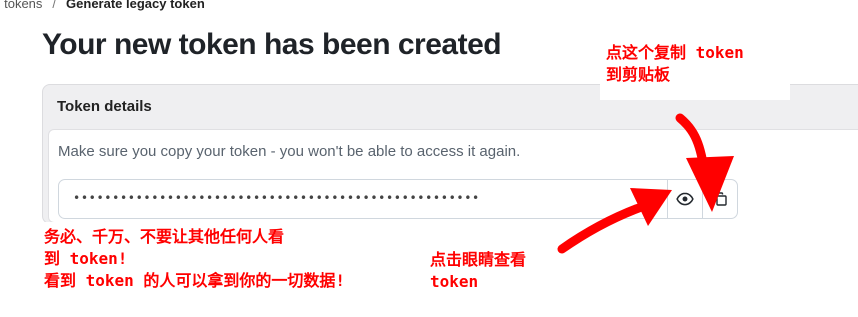 The height and width of the screenshot is (317, 858). What do you see at coordinates (710, 184) in the screenshot?
I see `arrow-head-copy` at bounding box center [710, 184].